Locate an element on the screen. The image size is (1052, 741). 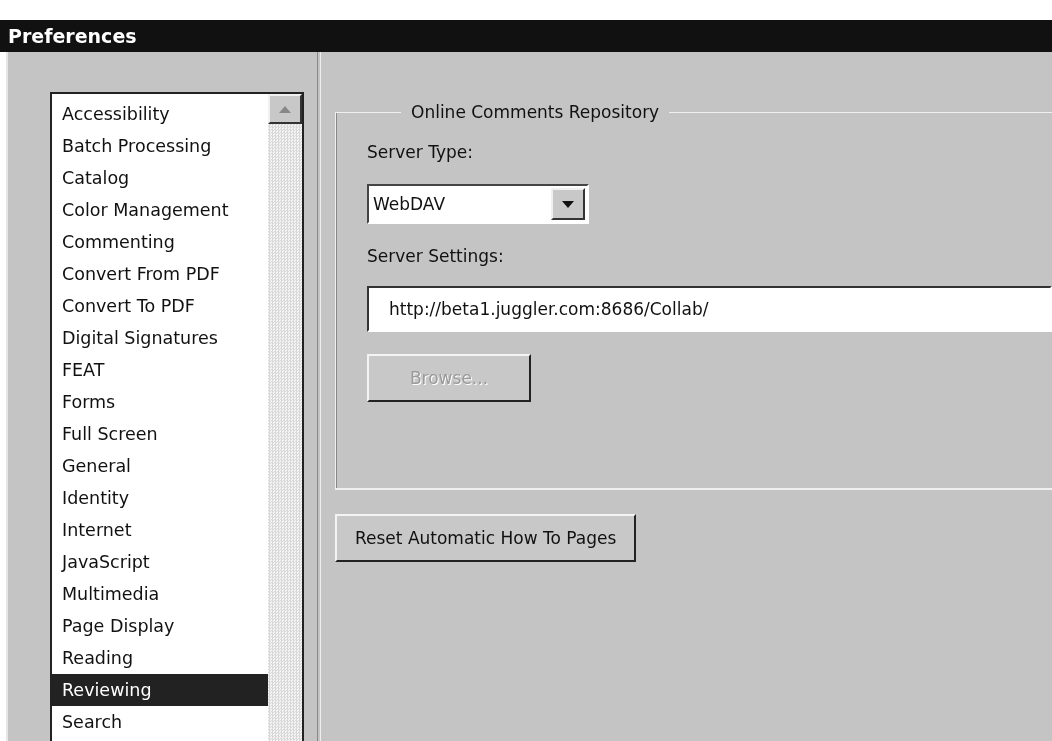
category-item: Search is located at coordinates (160, 722).